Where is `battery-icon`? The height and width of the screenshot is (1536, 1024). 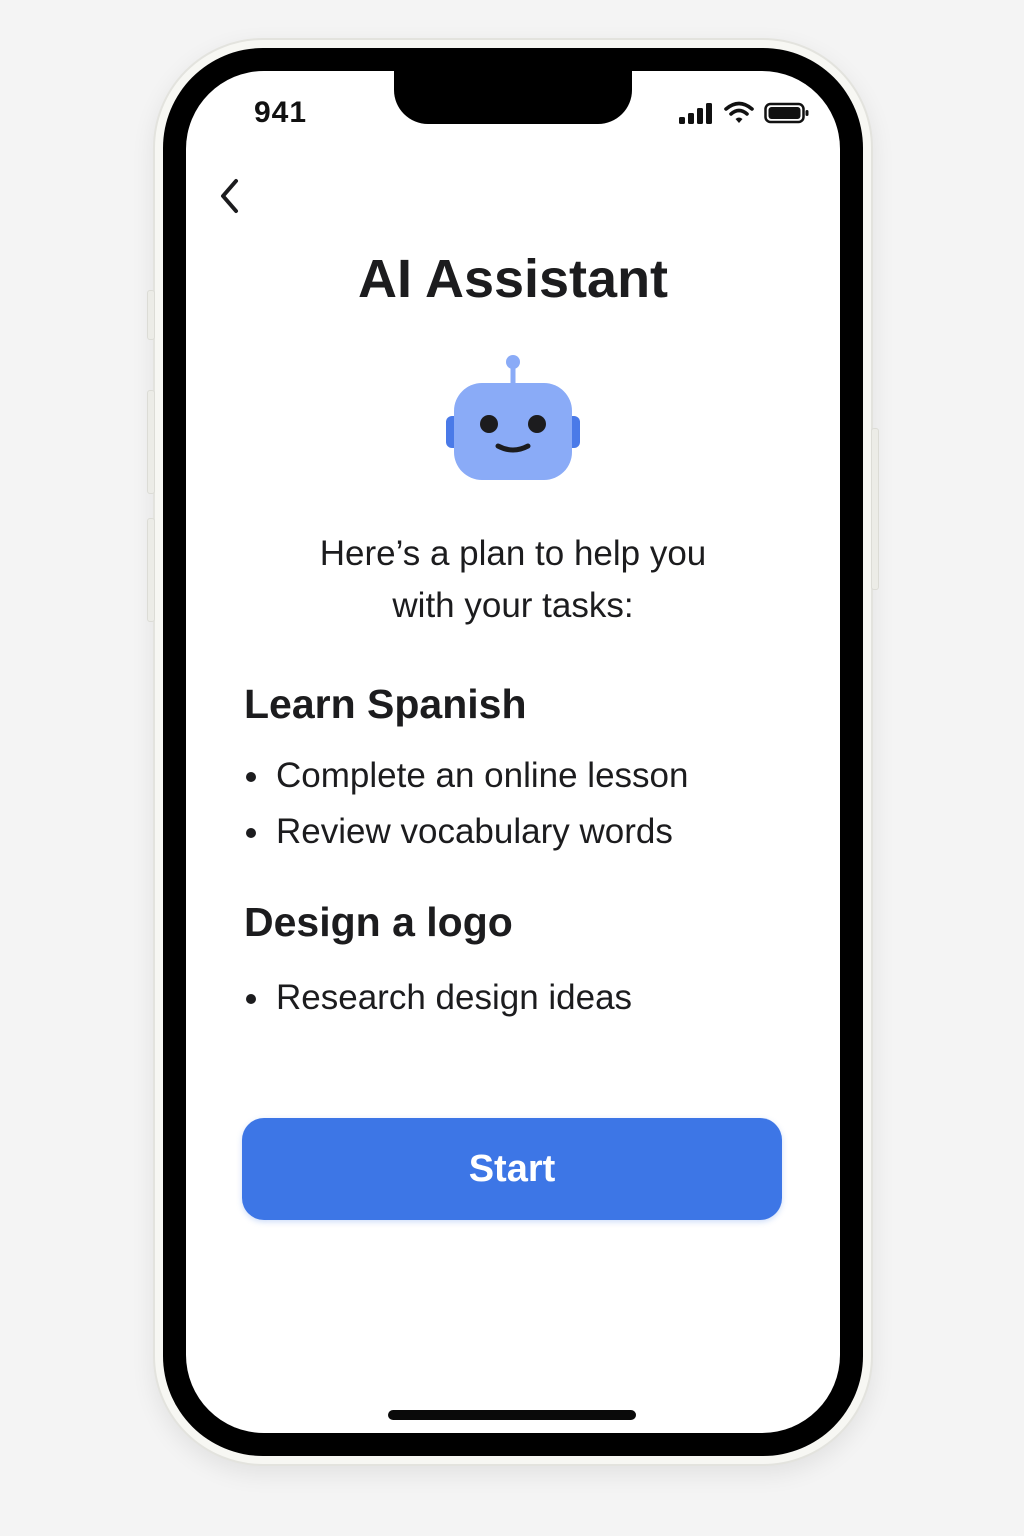 battery-icon is located at coordinates (786, 113).